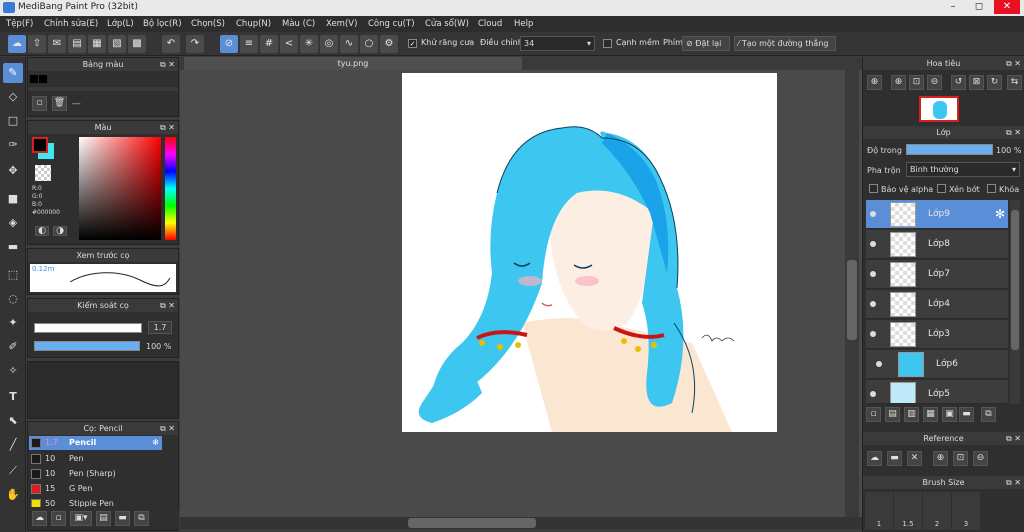 The width and height of the screenshot is (1024, 532). Describe the element at coordinates (988, 414) in the screenshot. I see `duplicate-layer-icon: ⧉` at that location.